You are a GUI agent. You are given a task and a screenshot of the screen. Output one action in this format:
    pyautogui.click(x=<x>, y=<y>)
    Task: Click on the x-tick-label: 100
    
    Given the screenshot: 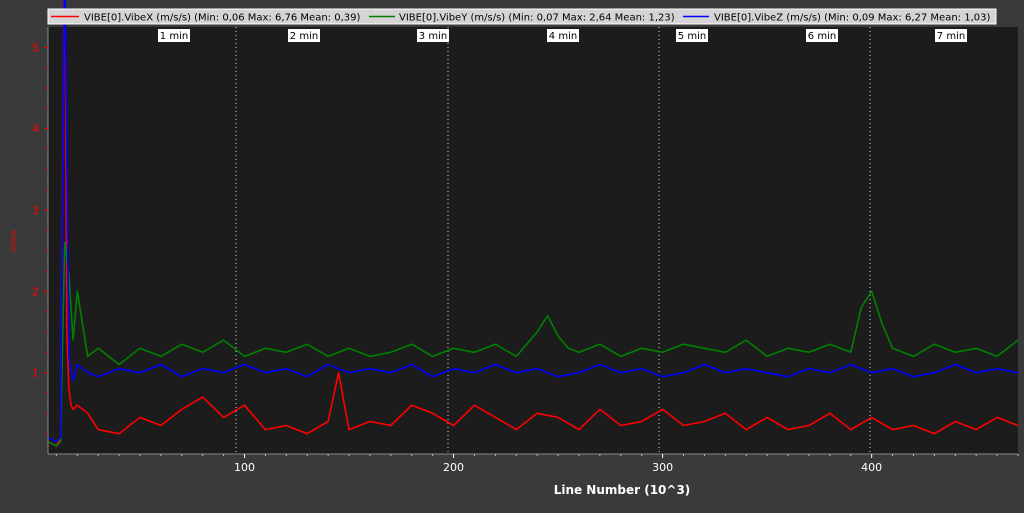 What is the action you would take?
    pyautogui.click(x=244, y=467)
    